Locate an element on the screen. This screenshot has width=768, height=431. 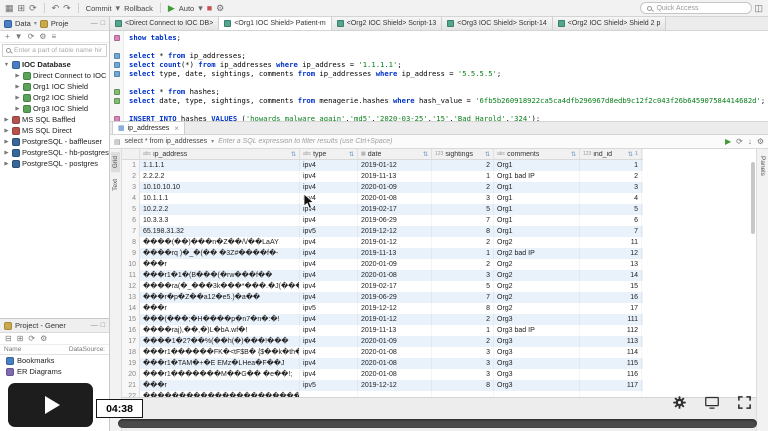
project-item-bookmarks: Bookmarks is located at coordinates (54, 360).